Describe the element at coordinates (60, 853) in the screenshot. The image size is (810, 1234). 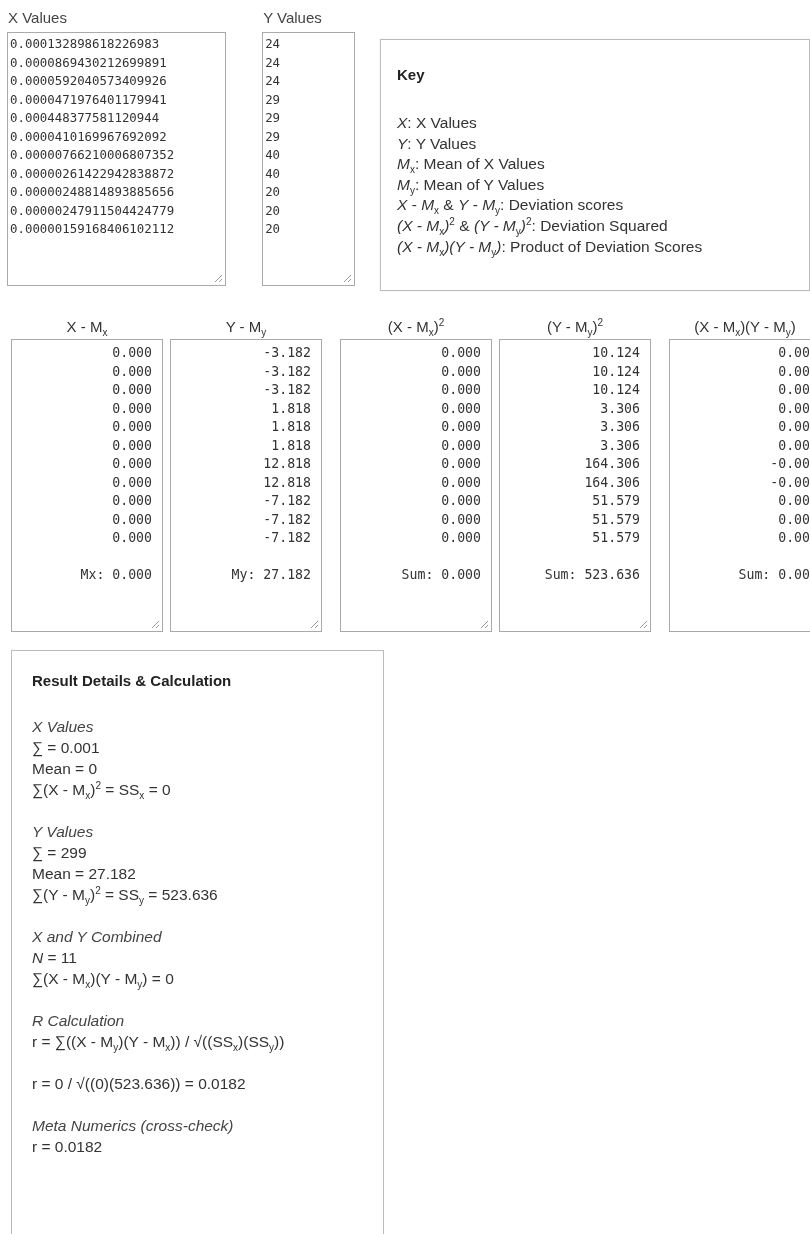
I see `result-line: ∑ = 299` at that location.